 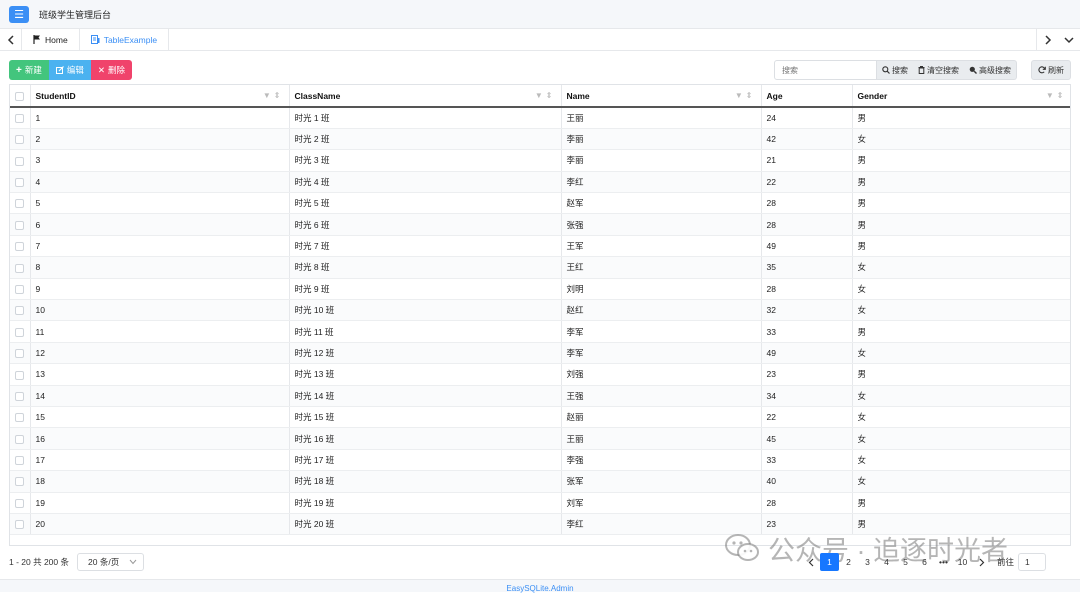 I want to click on cell-classname: 时光 16 班, so click(x=425, y=438).